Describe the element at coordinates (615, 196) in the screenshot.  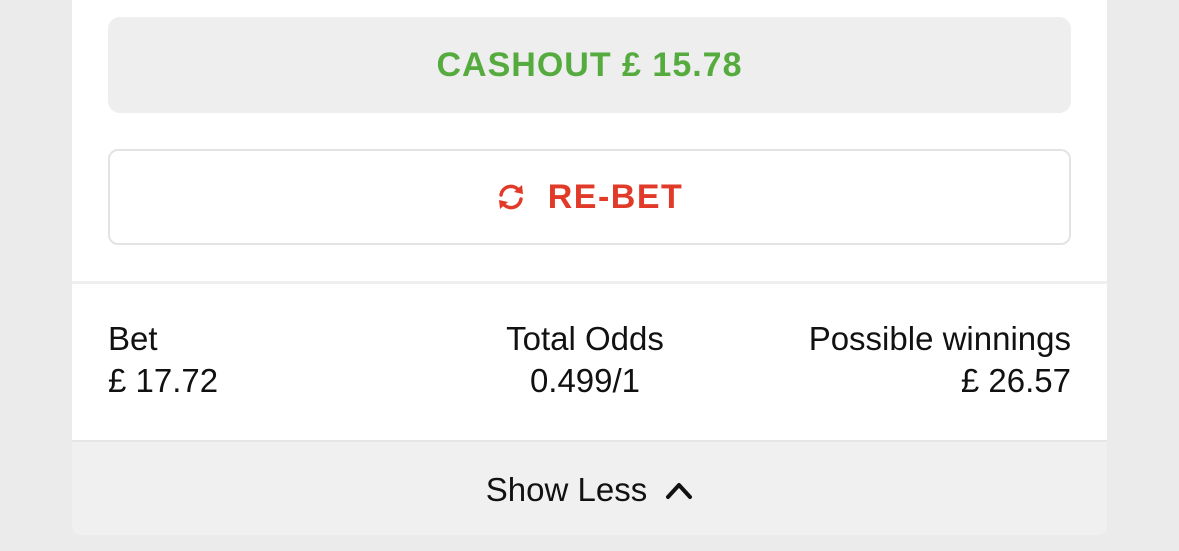
I see `rebet-label: RE-BET` at that location.